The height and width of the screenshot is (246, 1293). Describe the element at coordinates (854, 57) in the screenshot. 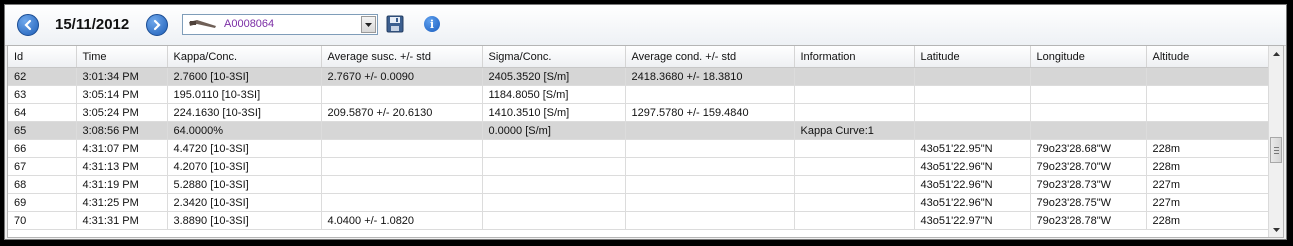

I see `column-header-information: Information` at that location.